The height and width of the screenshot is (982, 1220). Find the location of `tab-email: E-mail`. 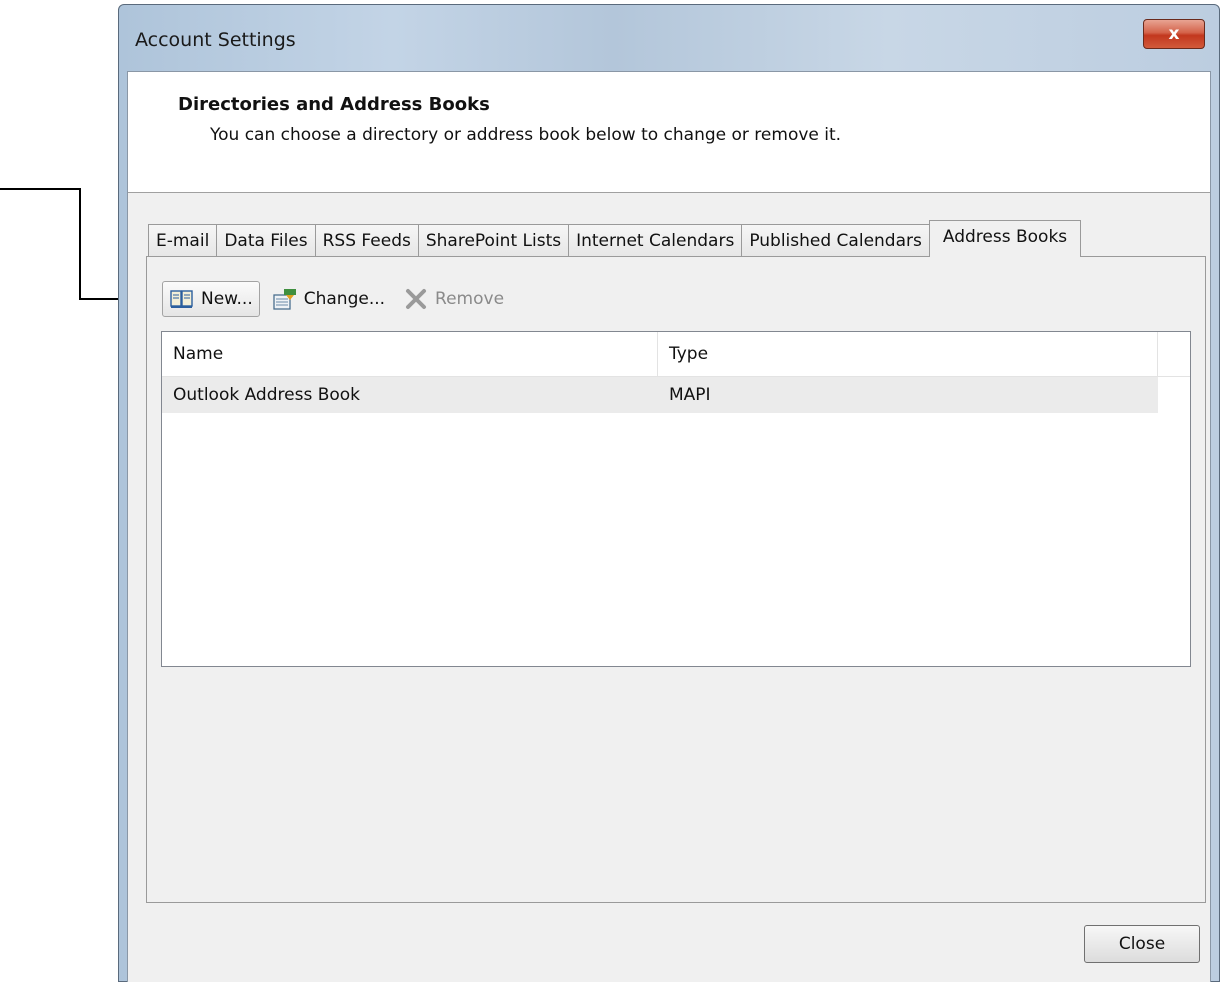

tab-email: E-mail is located at coordinates (183, 240).